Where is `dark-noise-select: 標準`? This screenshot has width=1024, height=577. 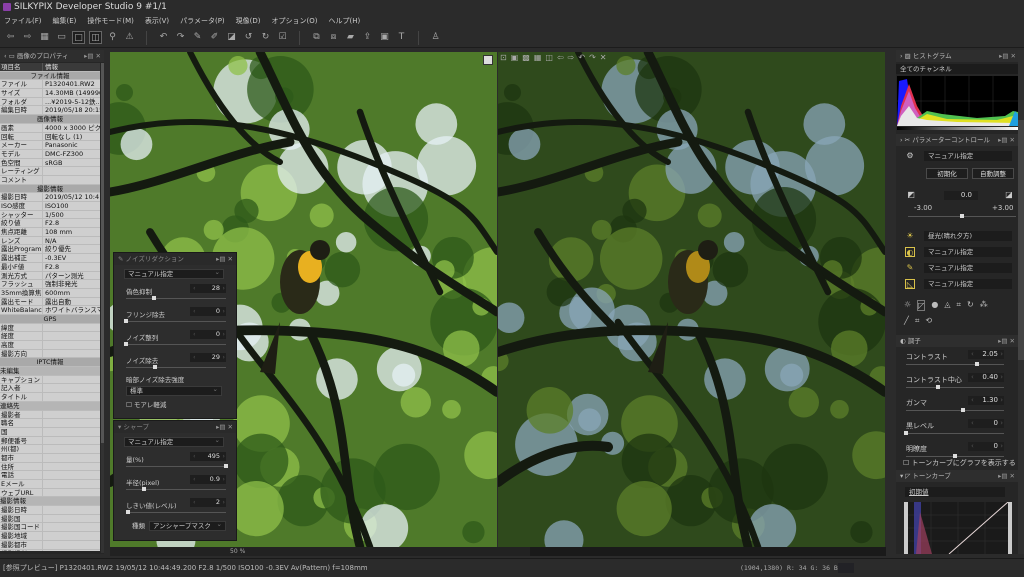
dark-noise-select: 標準 is located at coordinates (174, 390).